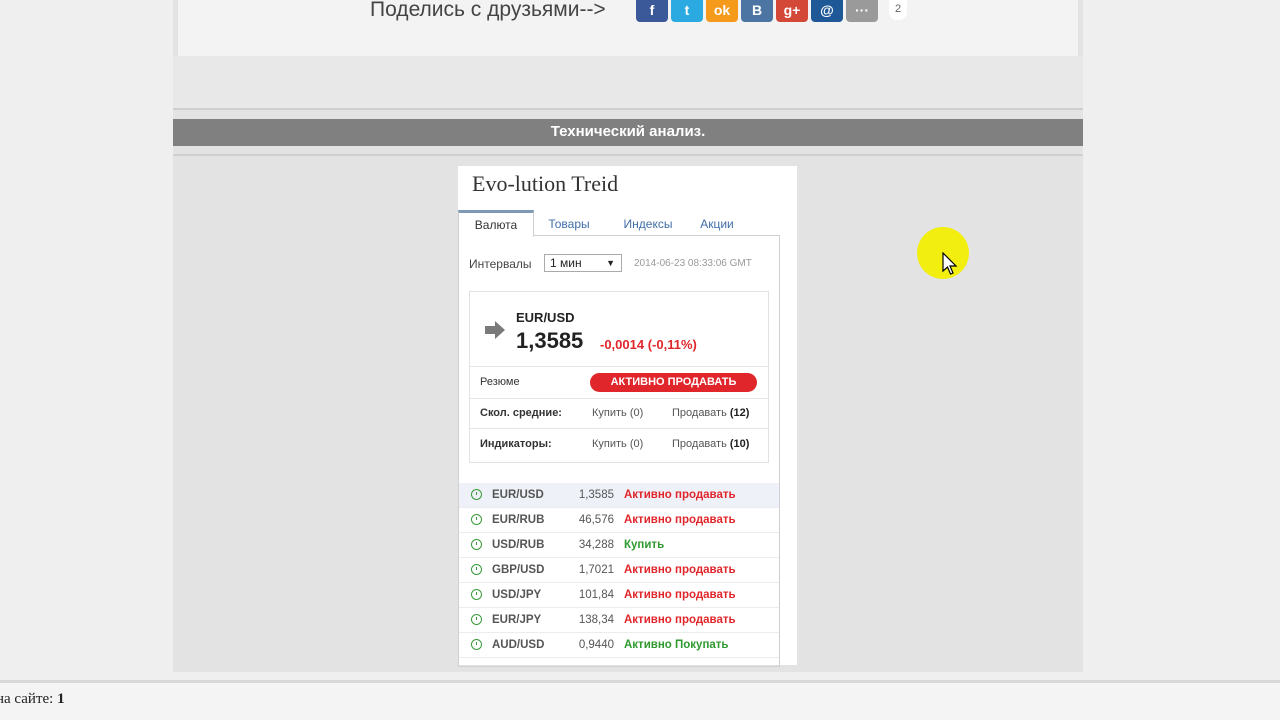 The height and width of the screenshot is (720, 1280). I want to click on pair-value: 46,576, so click(596, 520).